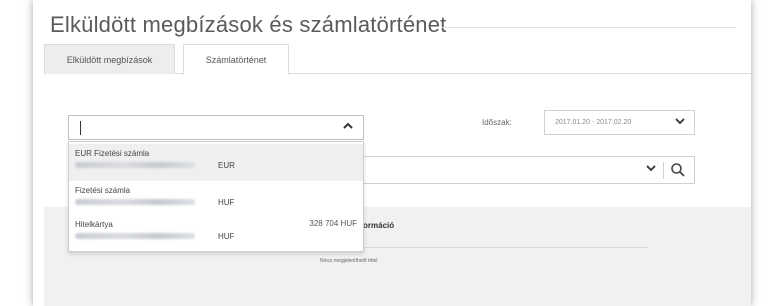 The width and height of the screenshot is (773, 306). I want to click on tab-bar: Elküldött megbízások Számlatörténet, so click(397, 59).